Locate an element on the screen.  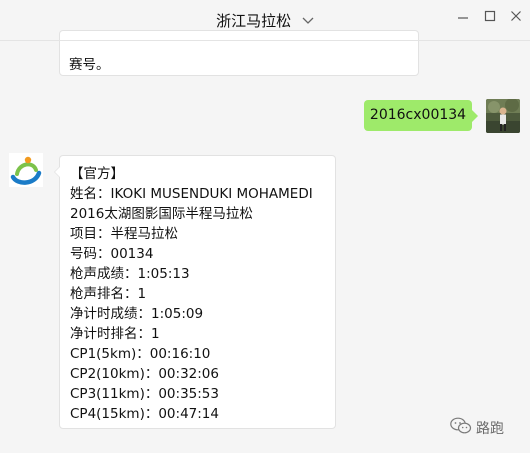
wechat-icon is located at coordinates (461, 428).